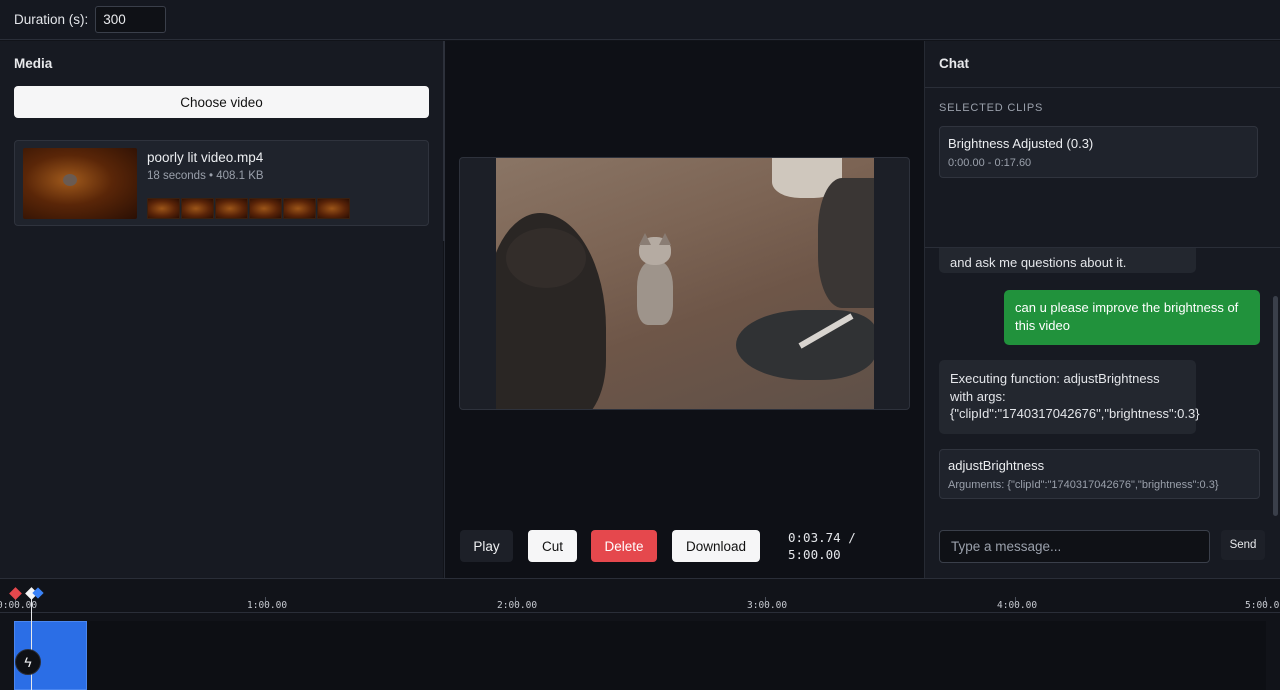 The image size is (1280, 690). What do you see at coordinates (822, 546) in the screenshot?
I see `time-display: 0:03.74 / 5:00.00` at bounding box center [822, 546].